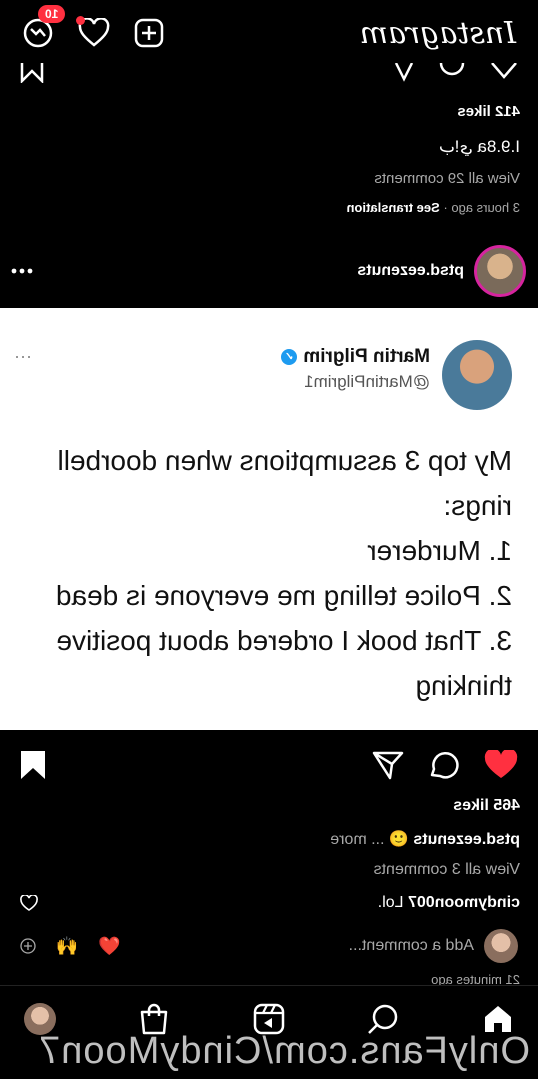 This screenshot has width=538, height=1079. What do you see at coordinates (366, 356) in the screenshot?
I see `tweet-author-name-text: Martin Pilgrim` at bounding box center [366, 356].